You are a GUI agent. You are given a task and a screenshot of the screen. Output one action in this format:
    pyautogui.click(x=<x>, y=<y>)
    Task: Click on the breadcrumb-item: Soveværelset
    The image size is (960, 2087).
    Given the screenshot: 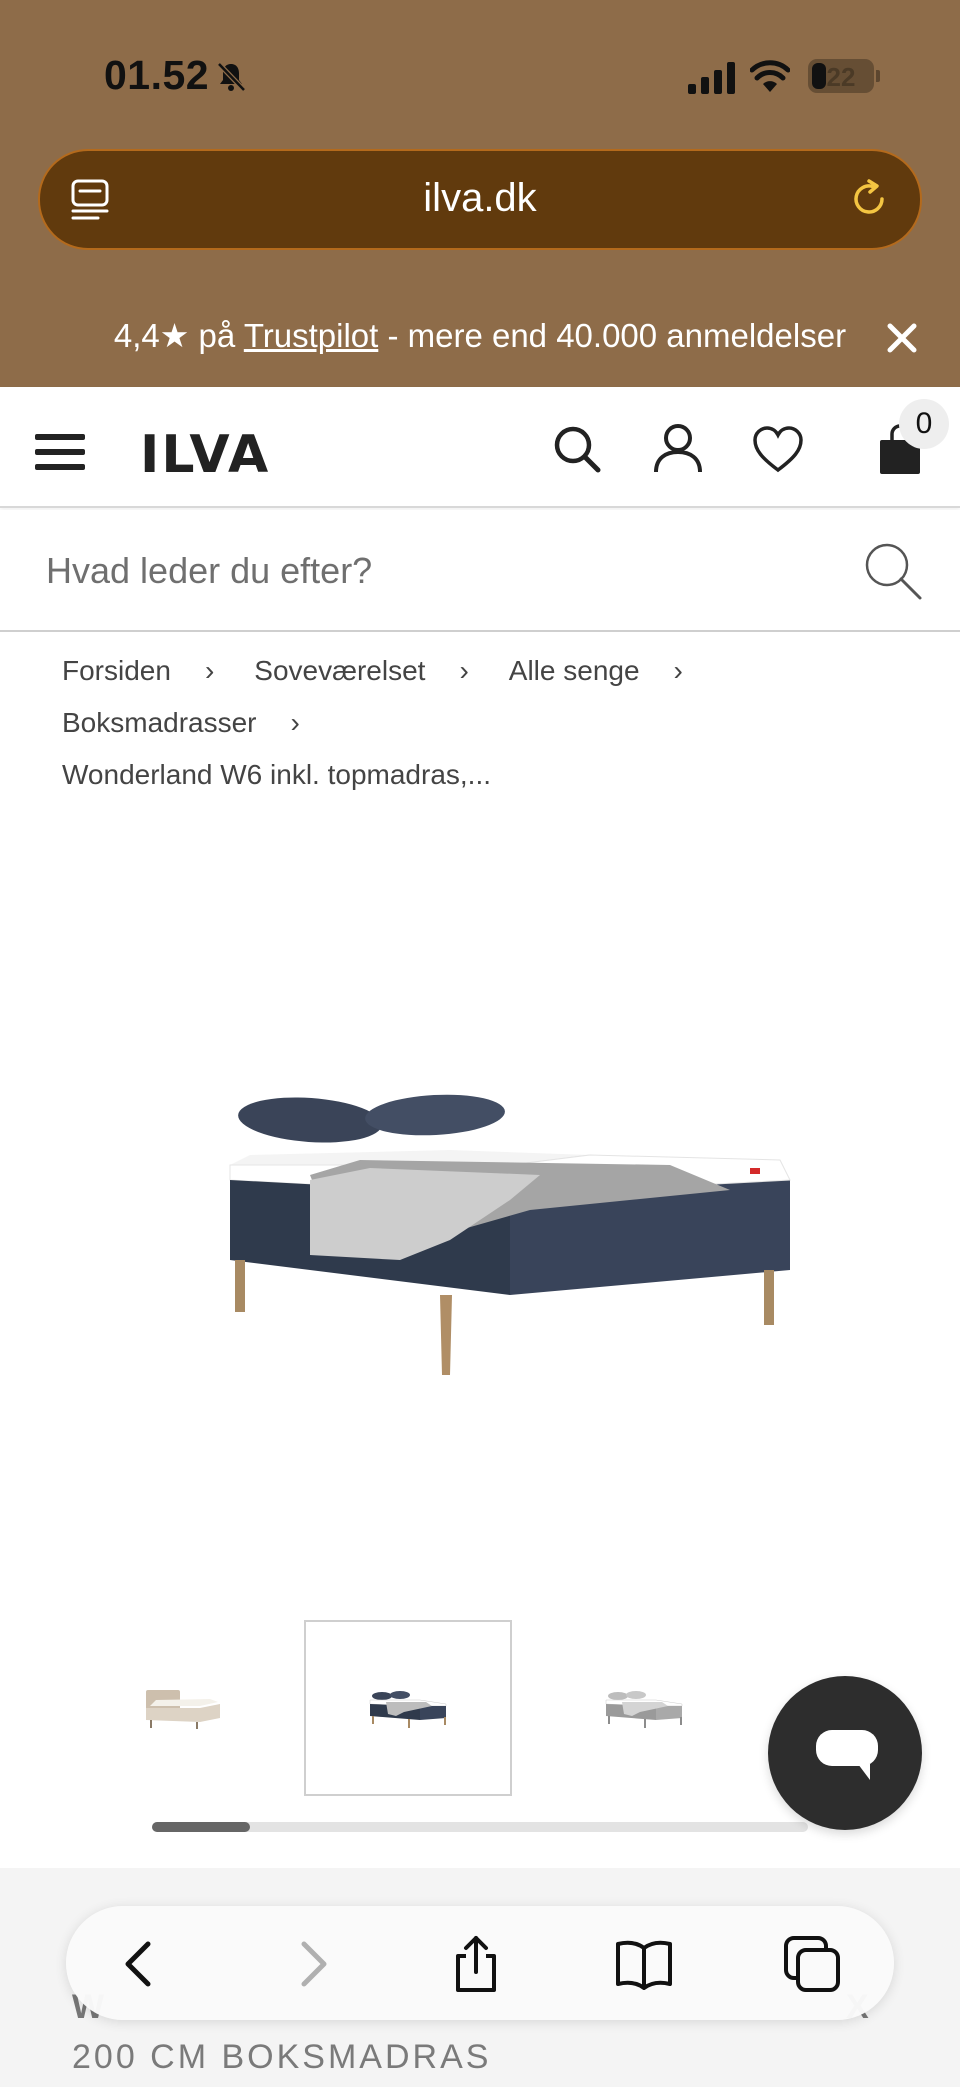 What is the action you would take?
    pyautogui.click(x=339, y=671)
    